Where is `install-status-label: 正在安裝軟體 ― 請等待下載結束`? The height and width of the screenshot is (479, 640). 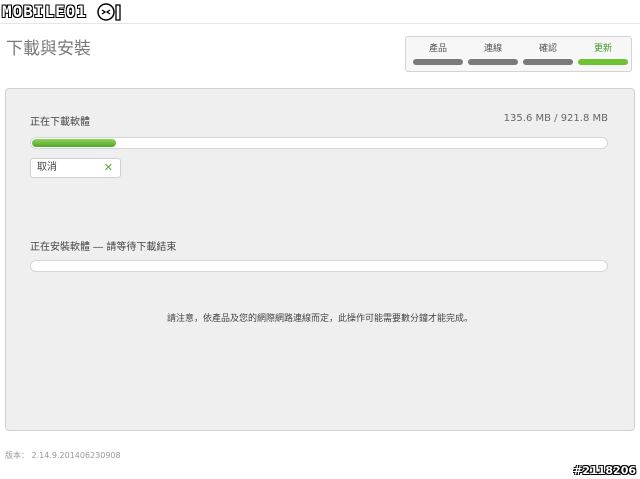 install-status-label: 正在安裝軟體 ― 請等待下載結束 is located at coordinates (103, 247).